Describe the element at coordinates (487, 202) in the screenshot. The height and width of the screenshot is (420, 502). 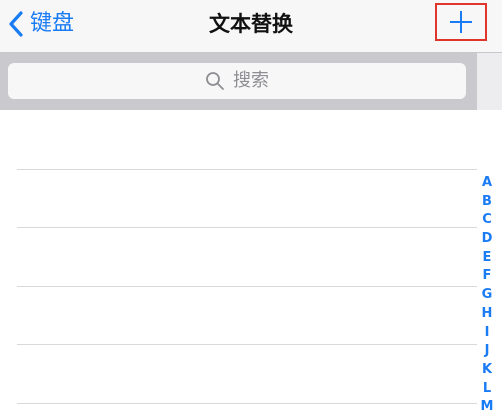
I see `section-index-letter: B` at that location.